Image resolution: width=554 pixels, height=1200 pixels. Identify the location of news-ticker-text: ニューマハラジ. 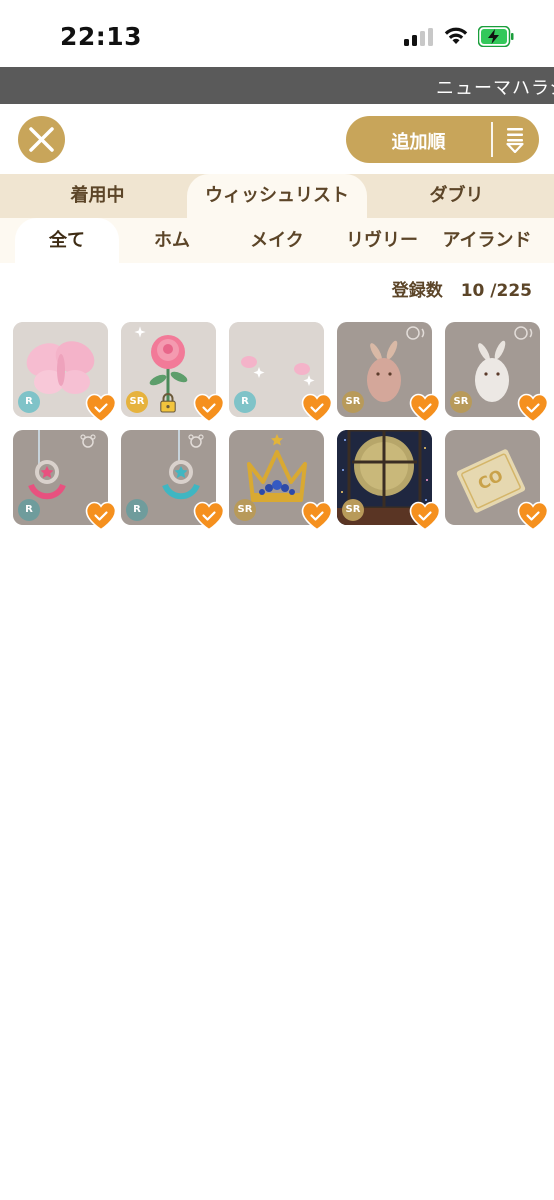
(495, 88).